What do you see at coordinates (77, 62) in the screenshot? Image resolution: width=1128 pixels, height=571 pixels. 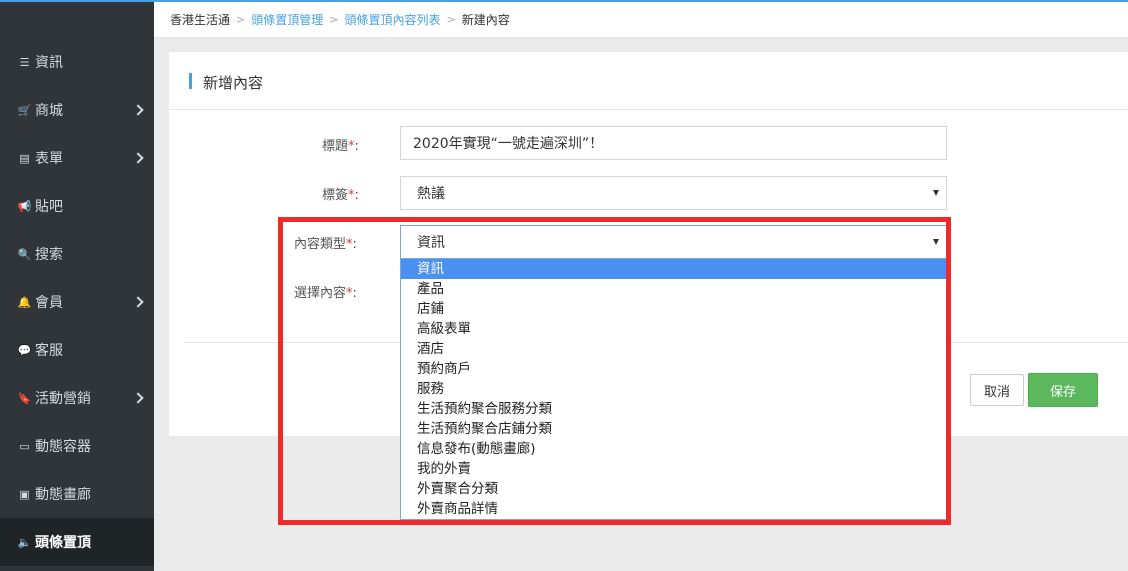 I see `sidebar-item: ☰ 資訊` at bounding box center [77, 62].